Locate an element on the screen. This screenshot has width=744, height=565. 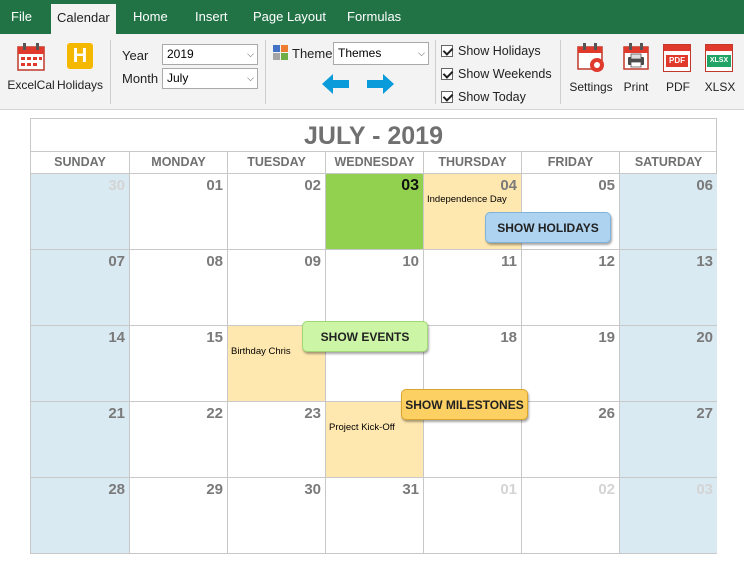
day-cell: 09 is located at coordinates (276, 287).